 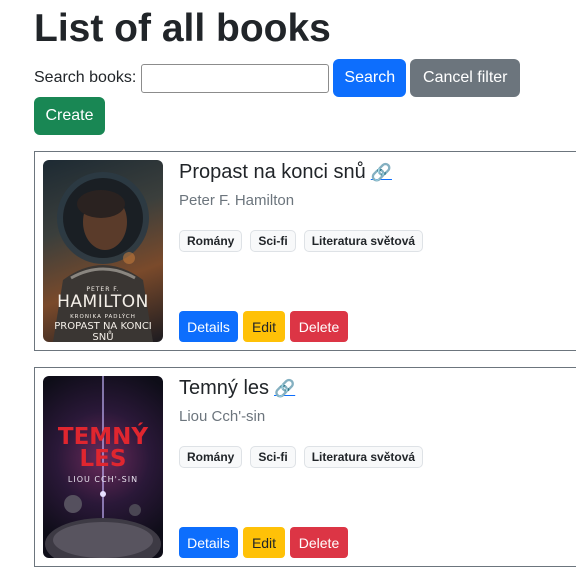 I want to click on search-button: Search, so click(x=370, y=78).